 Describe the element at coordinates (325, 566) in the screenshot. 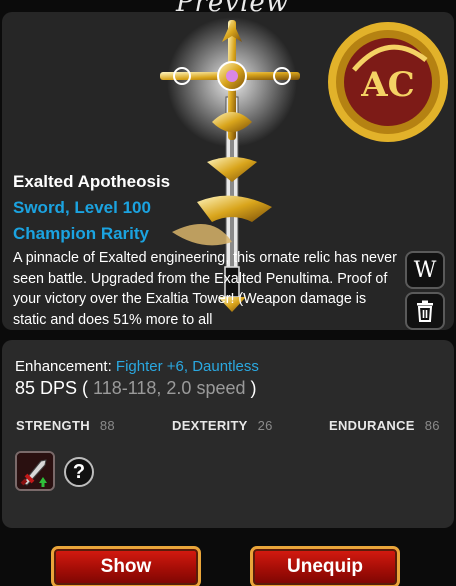

I see `unequip-button: Unequip` at that location.